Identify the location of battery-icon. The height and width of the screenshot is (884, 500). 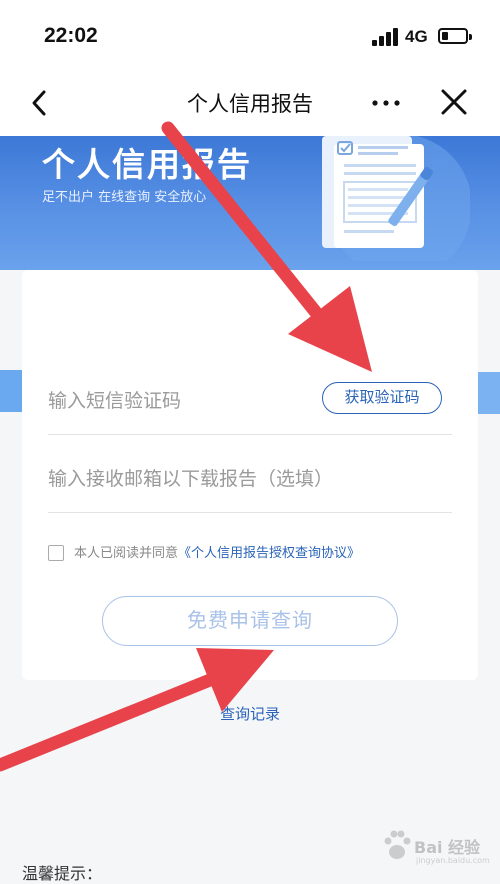
(455, 36).